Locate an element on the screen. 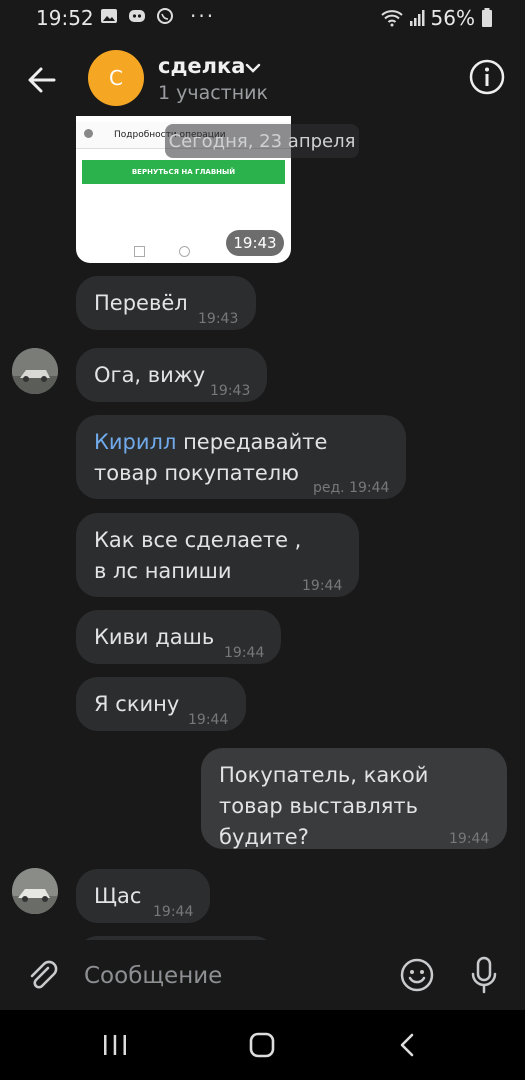 This screenshot has height=1080, width=525. system-nav-bar is located at coordinates (262, 1045).